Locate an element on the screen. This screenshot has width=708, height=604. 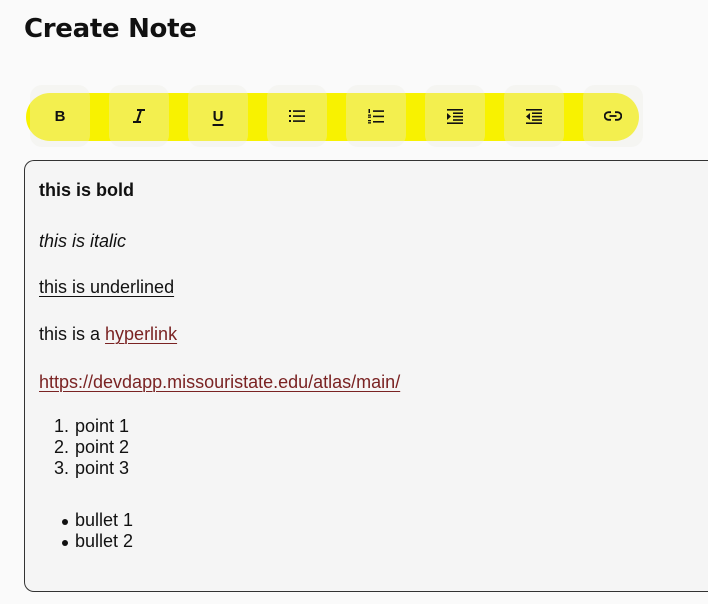
numbered-list-button is located at coordinates (376, 116).